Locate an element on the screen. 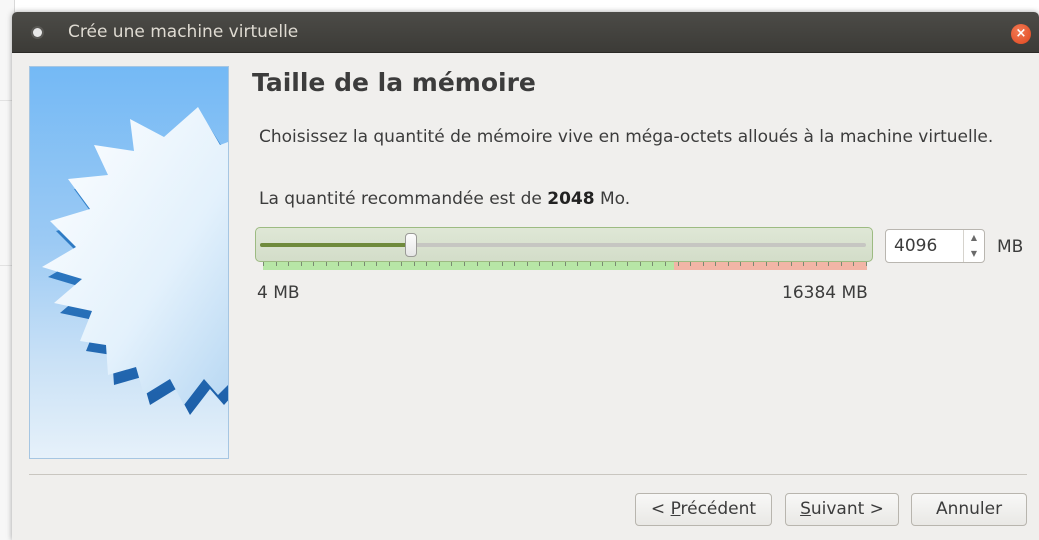 Image resolution: width=1039 pixels, height=540 pixels. memory-scale is located at coordinates (565, 266).